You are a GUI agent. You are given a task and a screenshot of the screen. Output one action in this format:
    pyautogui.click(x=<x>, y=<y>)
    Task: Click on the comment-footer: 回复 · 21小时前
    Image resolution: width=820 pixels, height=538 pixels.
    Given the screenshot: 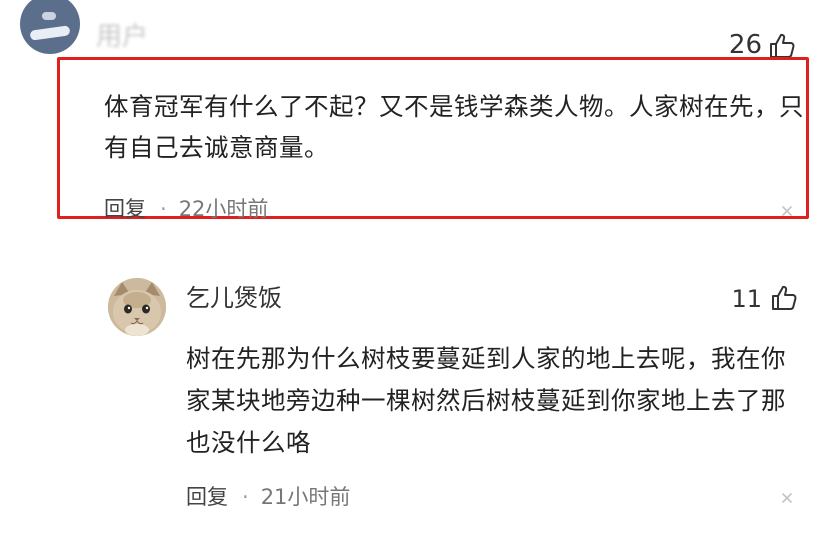 What is the action you would take?
    pyautogui.click(x=268, y=497)
    